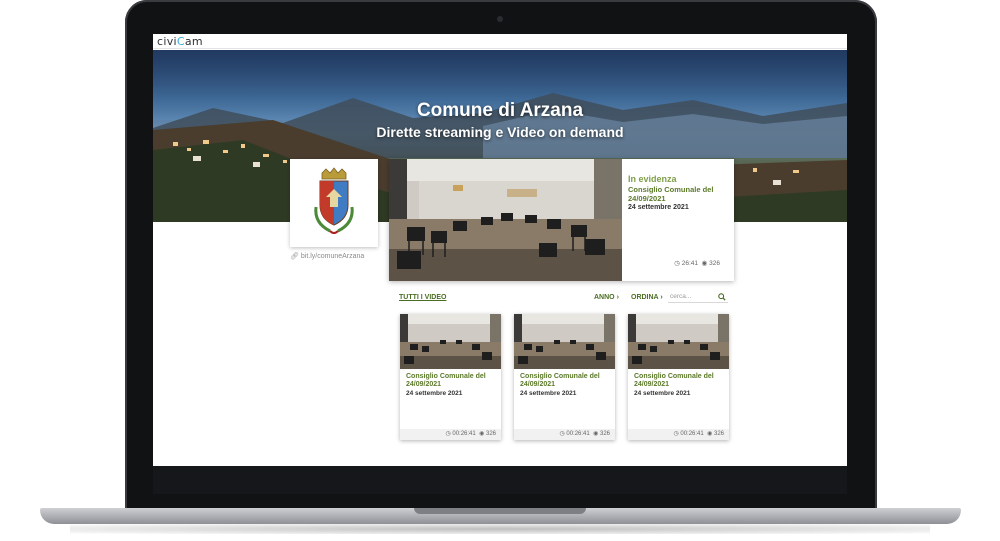 Image resolution: width=1000 pixels, height=541 pixels. I want to click on filter-bar: TUTTI I VIDEO ANNO › ORDINA ›, so click(564, 298).